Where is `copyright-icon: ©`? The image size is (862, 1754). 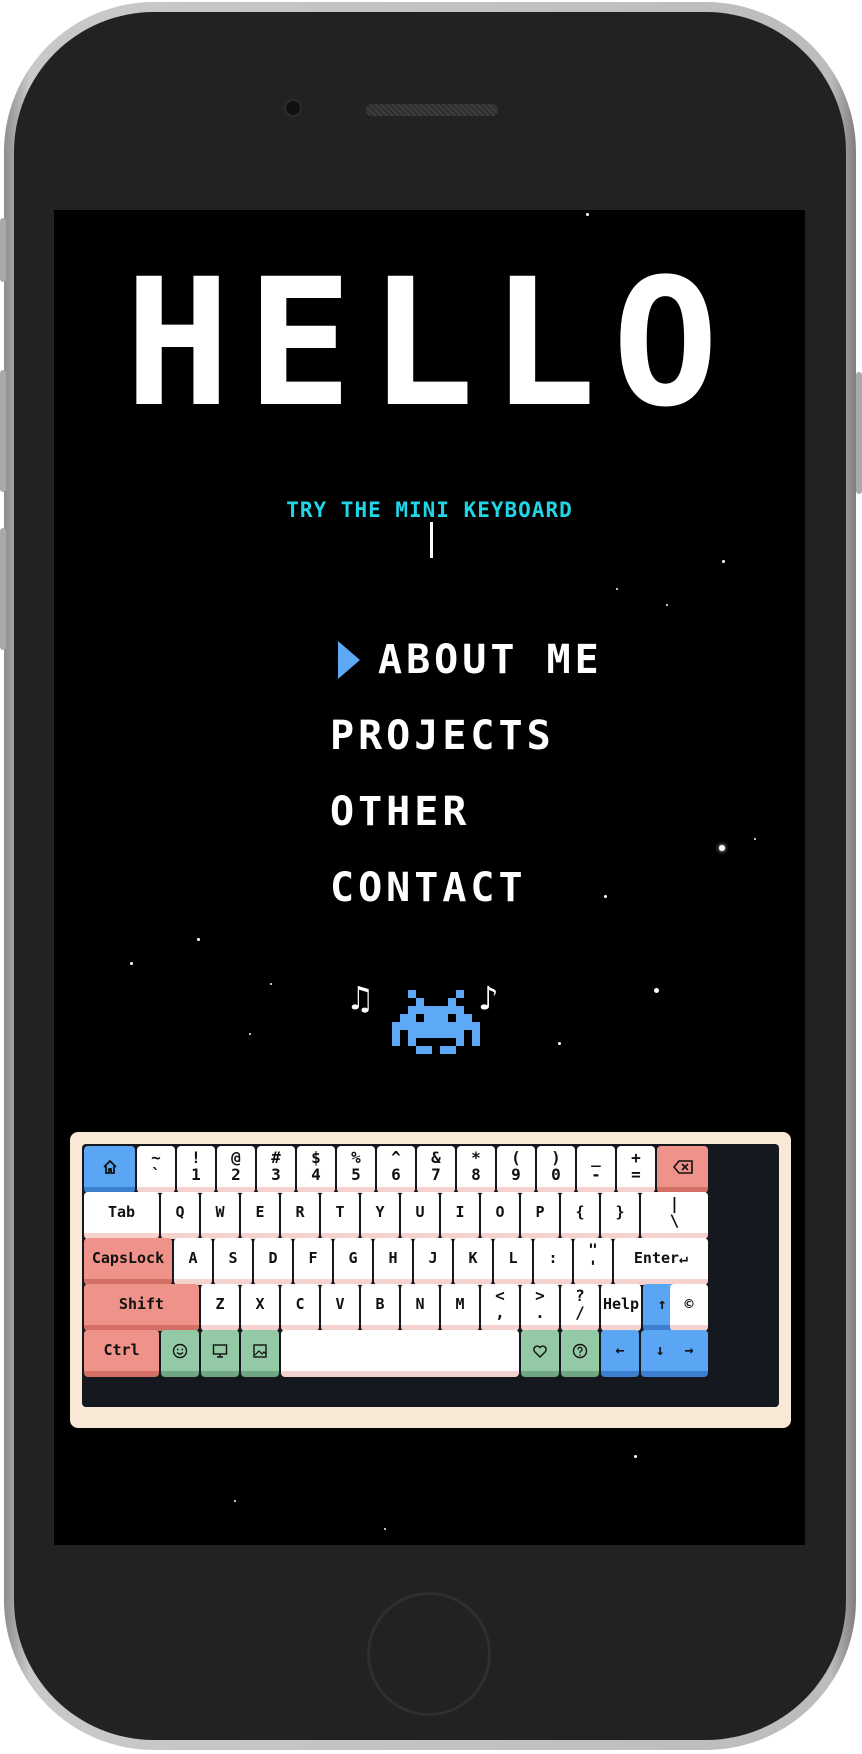 copyright-icon: © is located at coordinates (689, 1303).